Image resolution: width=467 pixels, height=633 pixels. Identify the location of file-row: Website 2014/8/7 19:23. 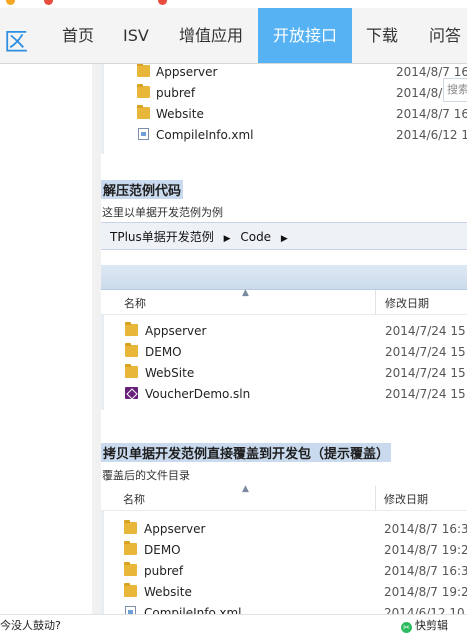
(284, 592).